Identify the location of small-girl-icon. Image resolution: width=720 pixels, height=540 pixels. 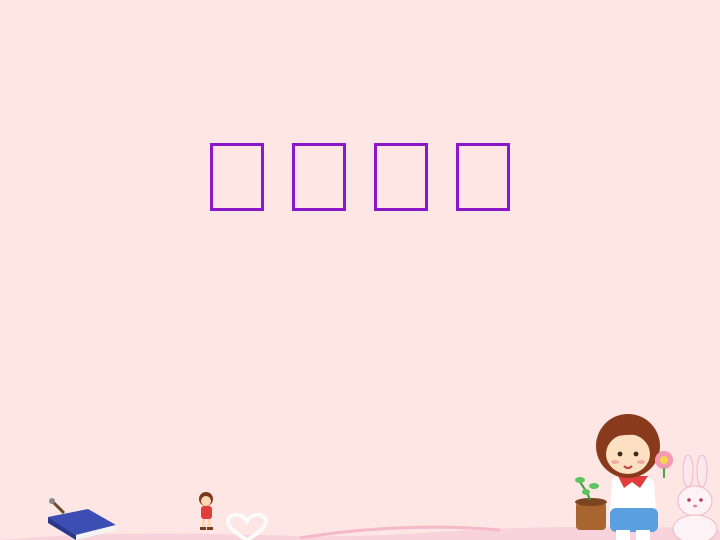
(206, 511).